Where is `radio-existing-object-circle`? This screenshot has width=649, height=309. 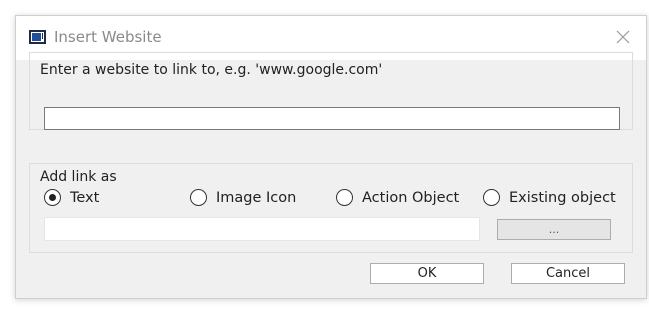
radio-existing-object-circle is located at coordinates (491, 197).